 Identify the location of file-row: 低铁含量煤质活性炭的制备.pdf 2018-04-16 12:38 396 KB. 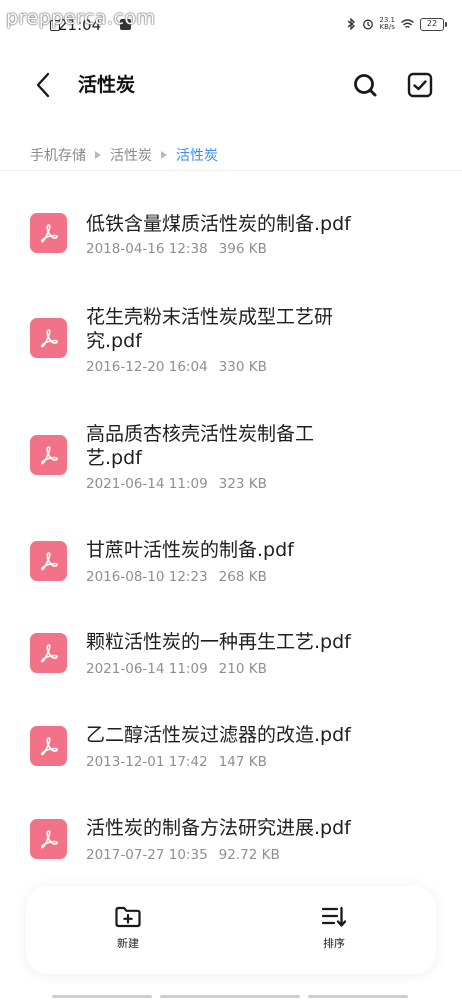
(231, 235).